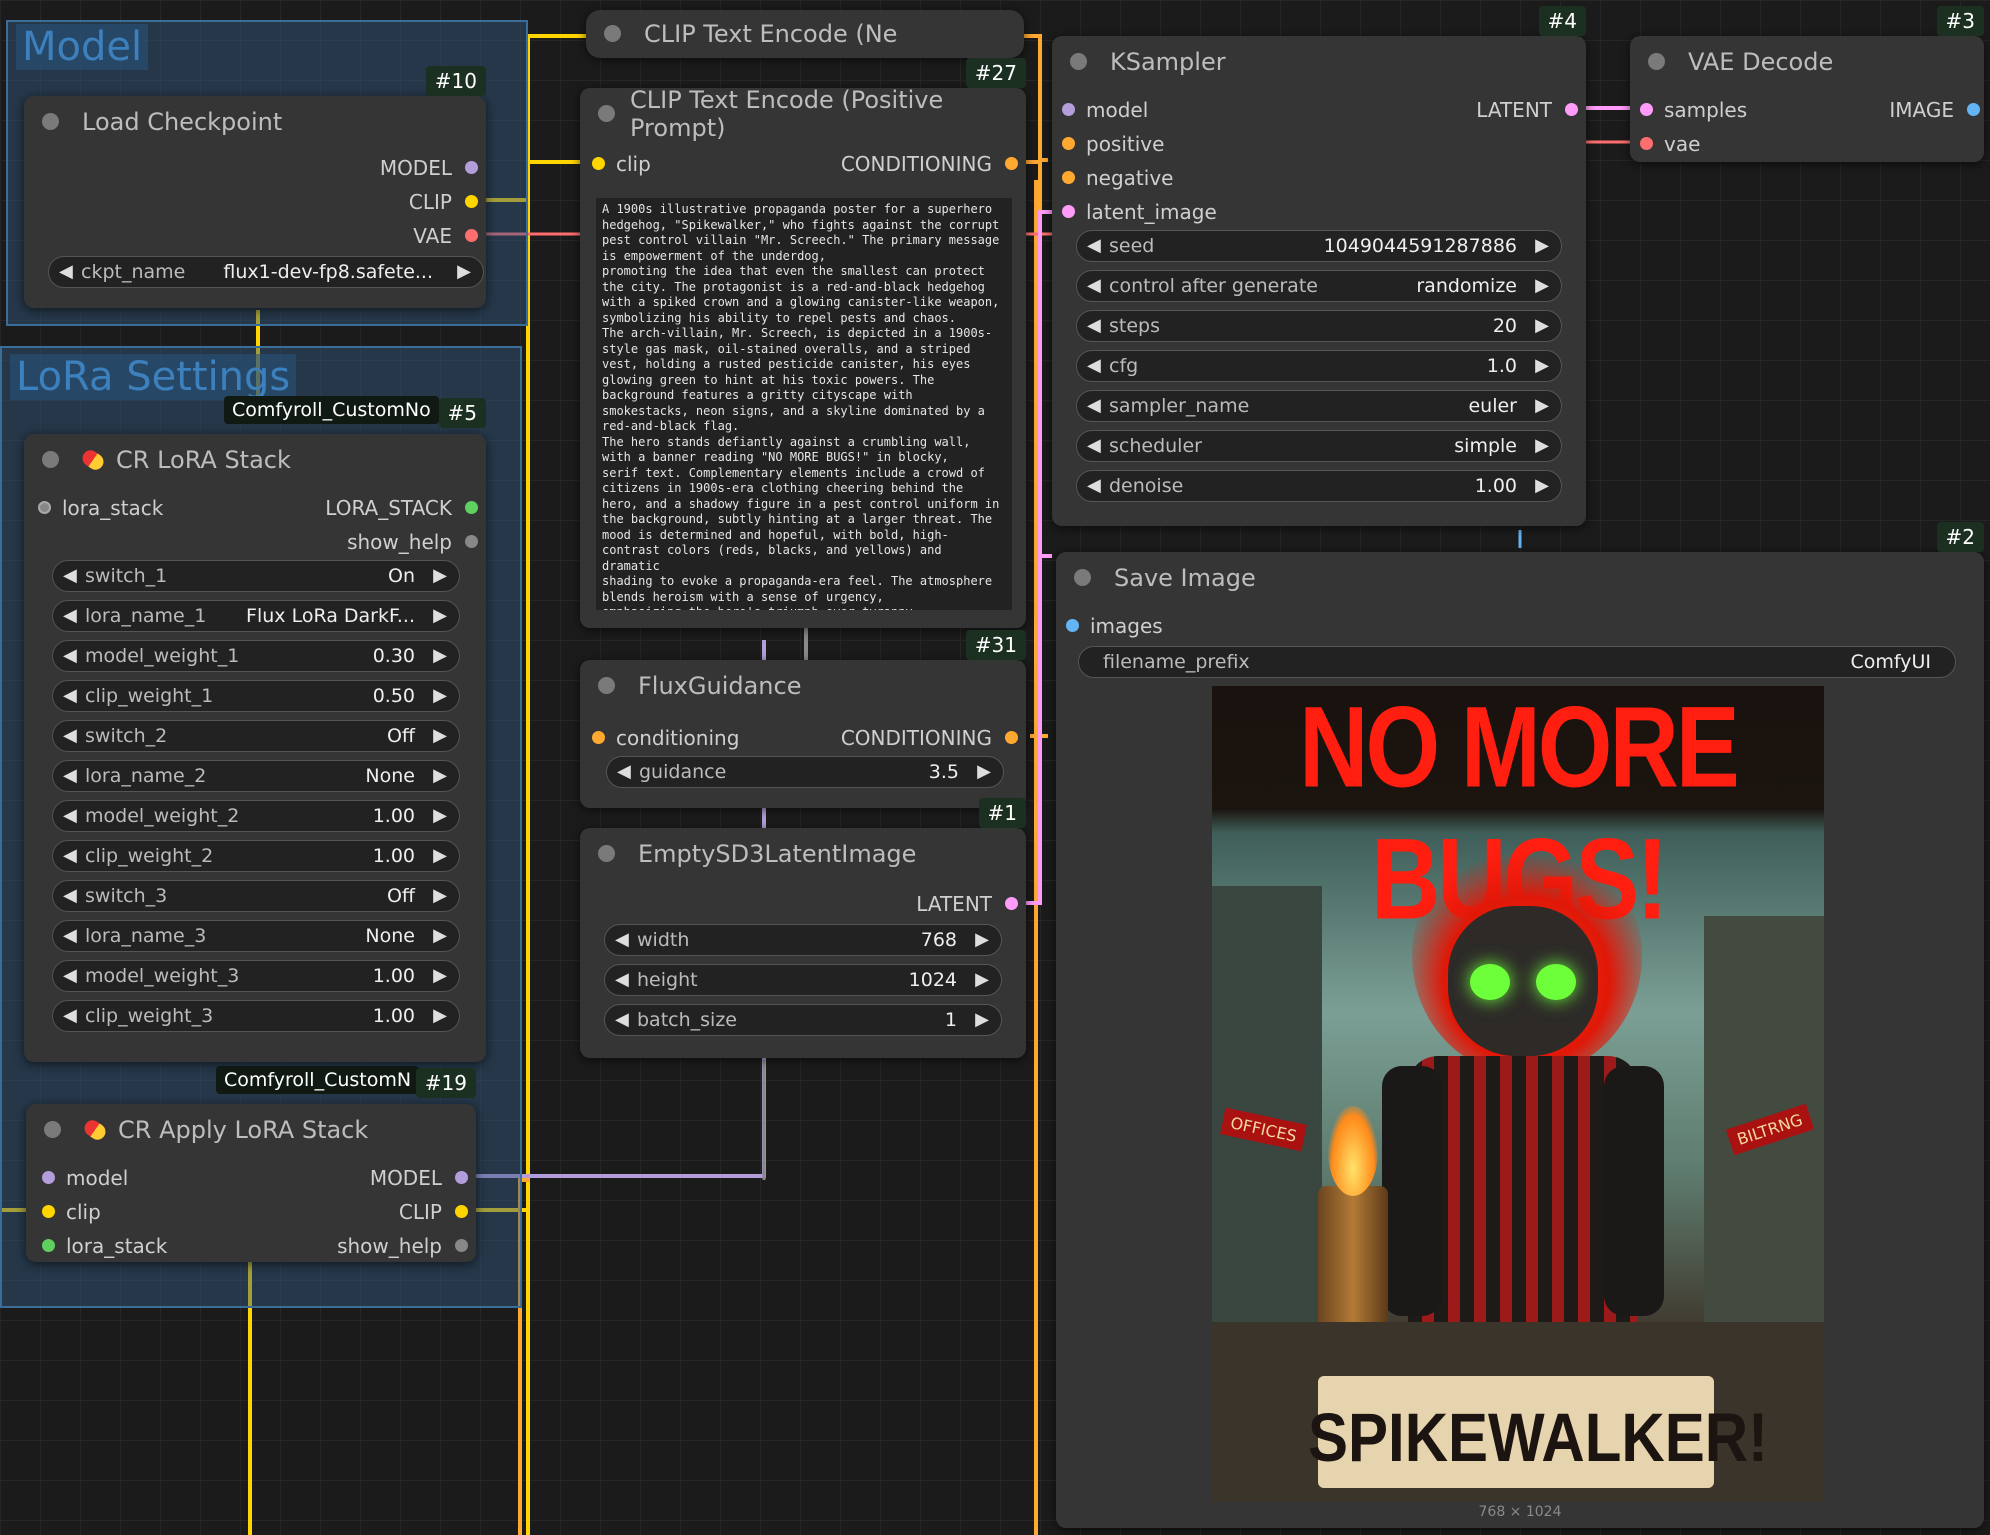 This screenshot has width=1990, height=1535. I want to click on width-number-widget: ◀ width 768 ▶, so click(803, 940).